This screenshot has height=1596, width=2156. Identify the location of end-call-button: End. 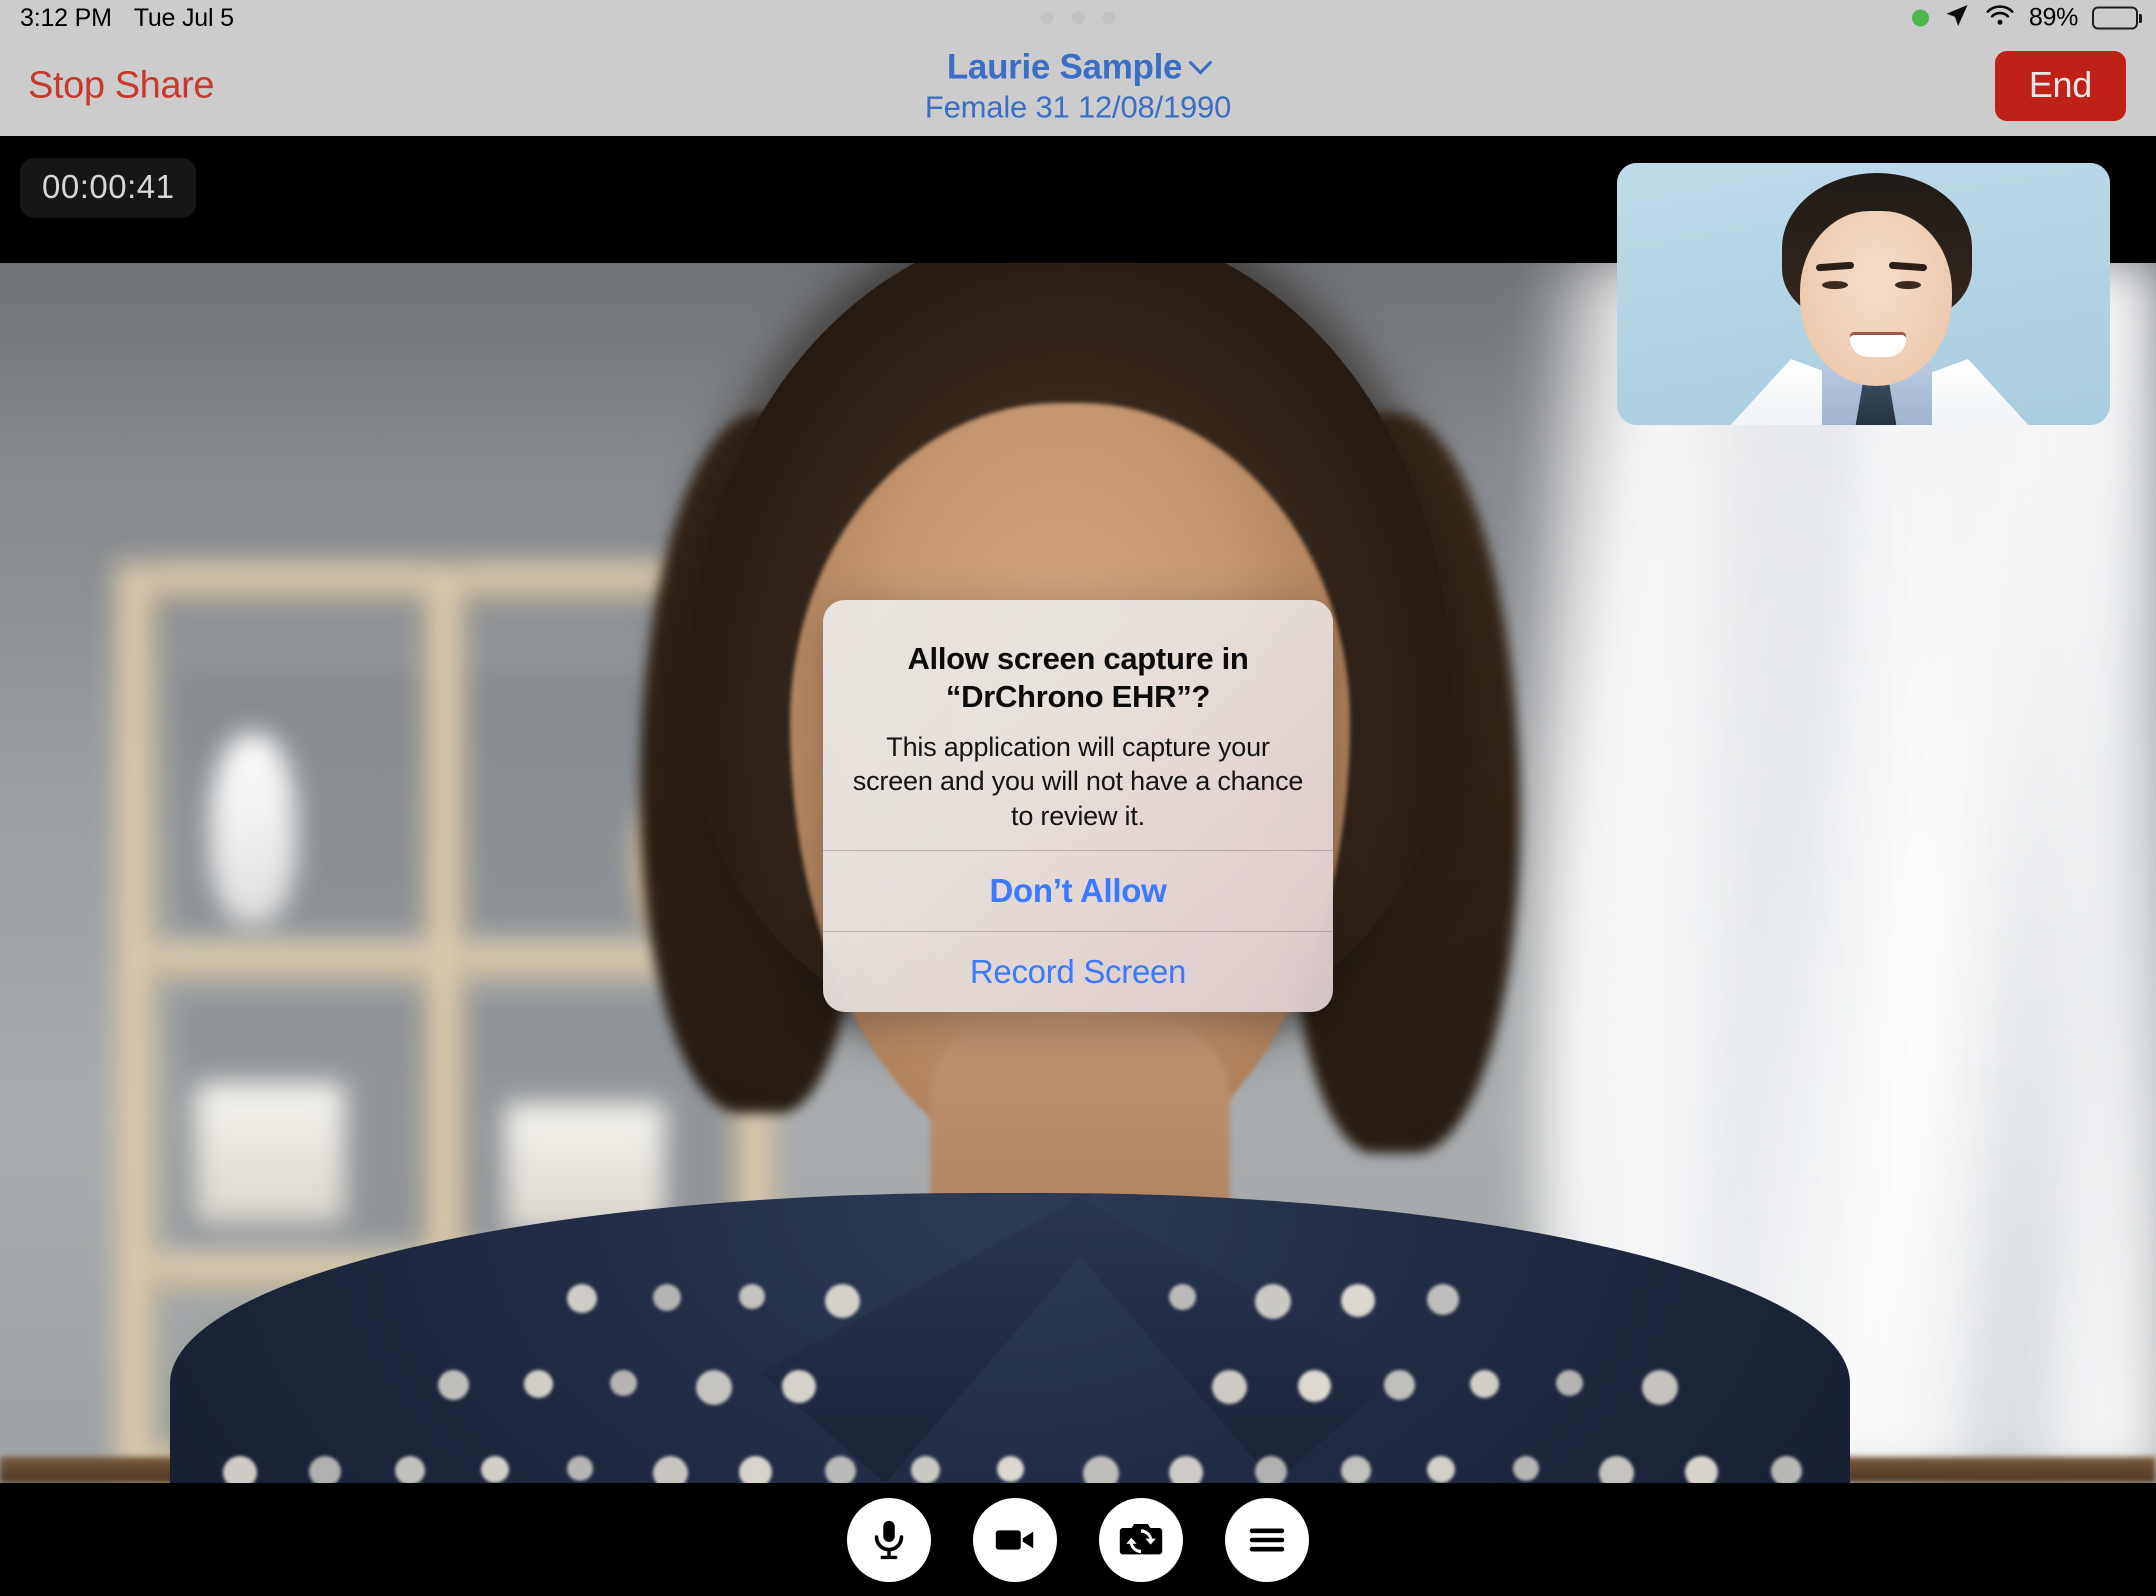
(2060, 86).